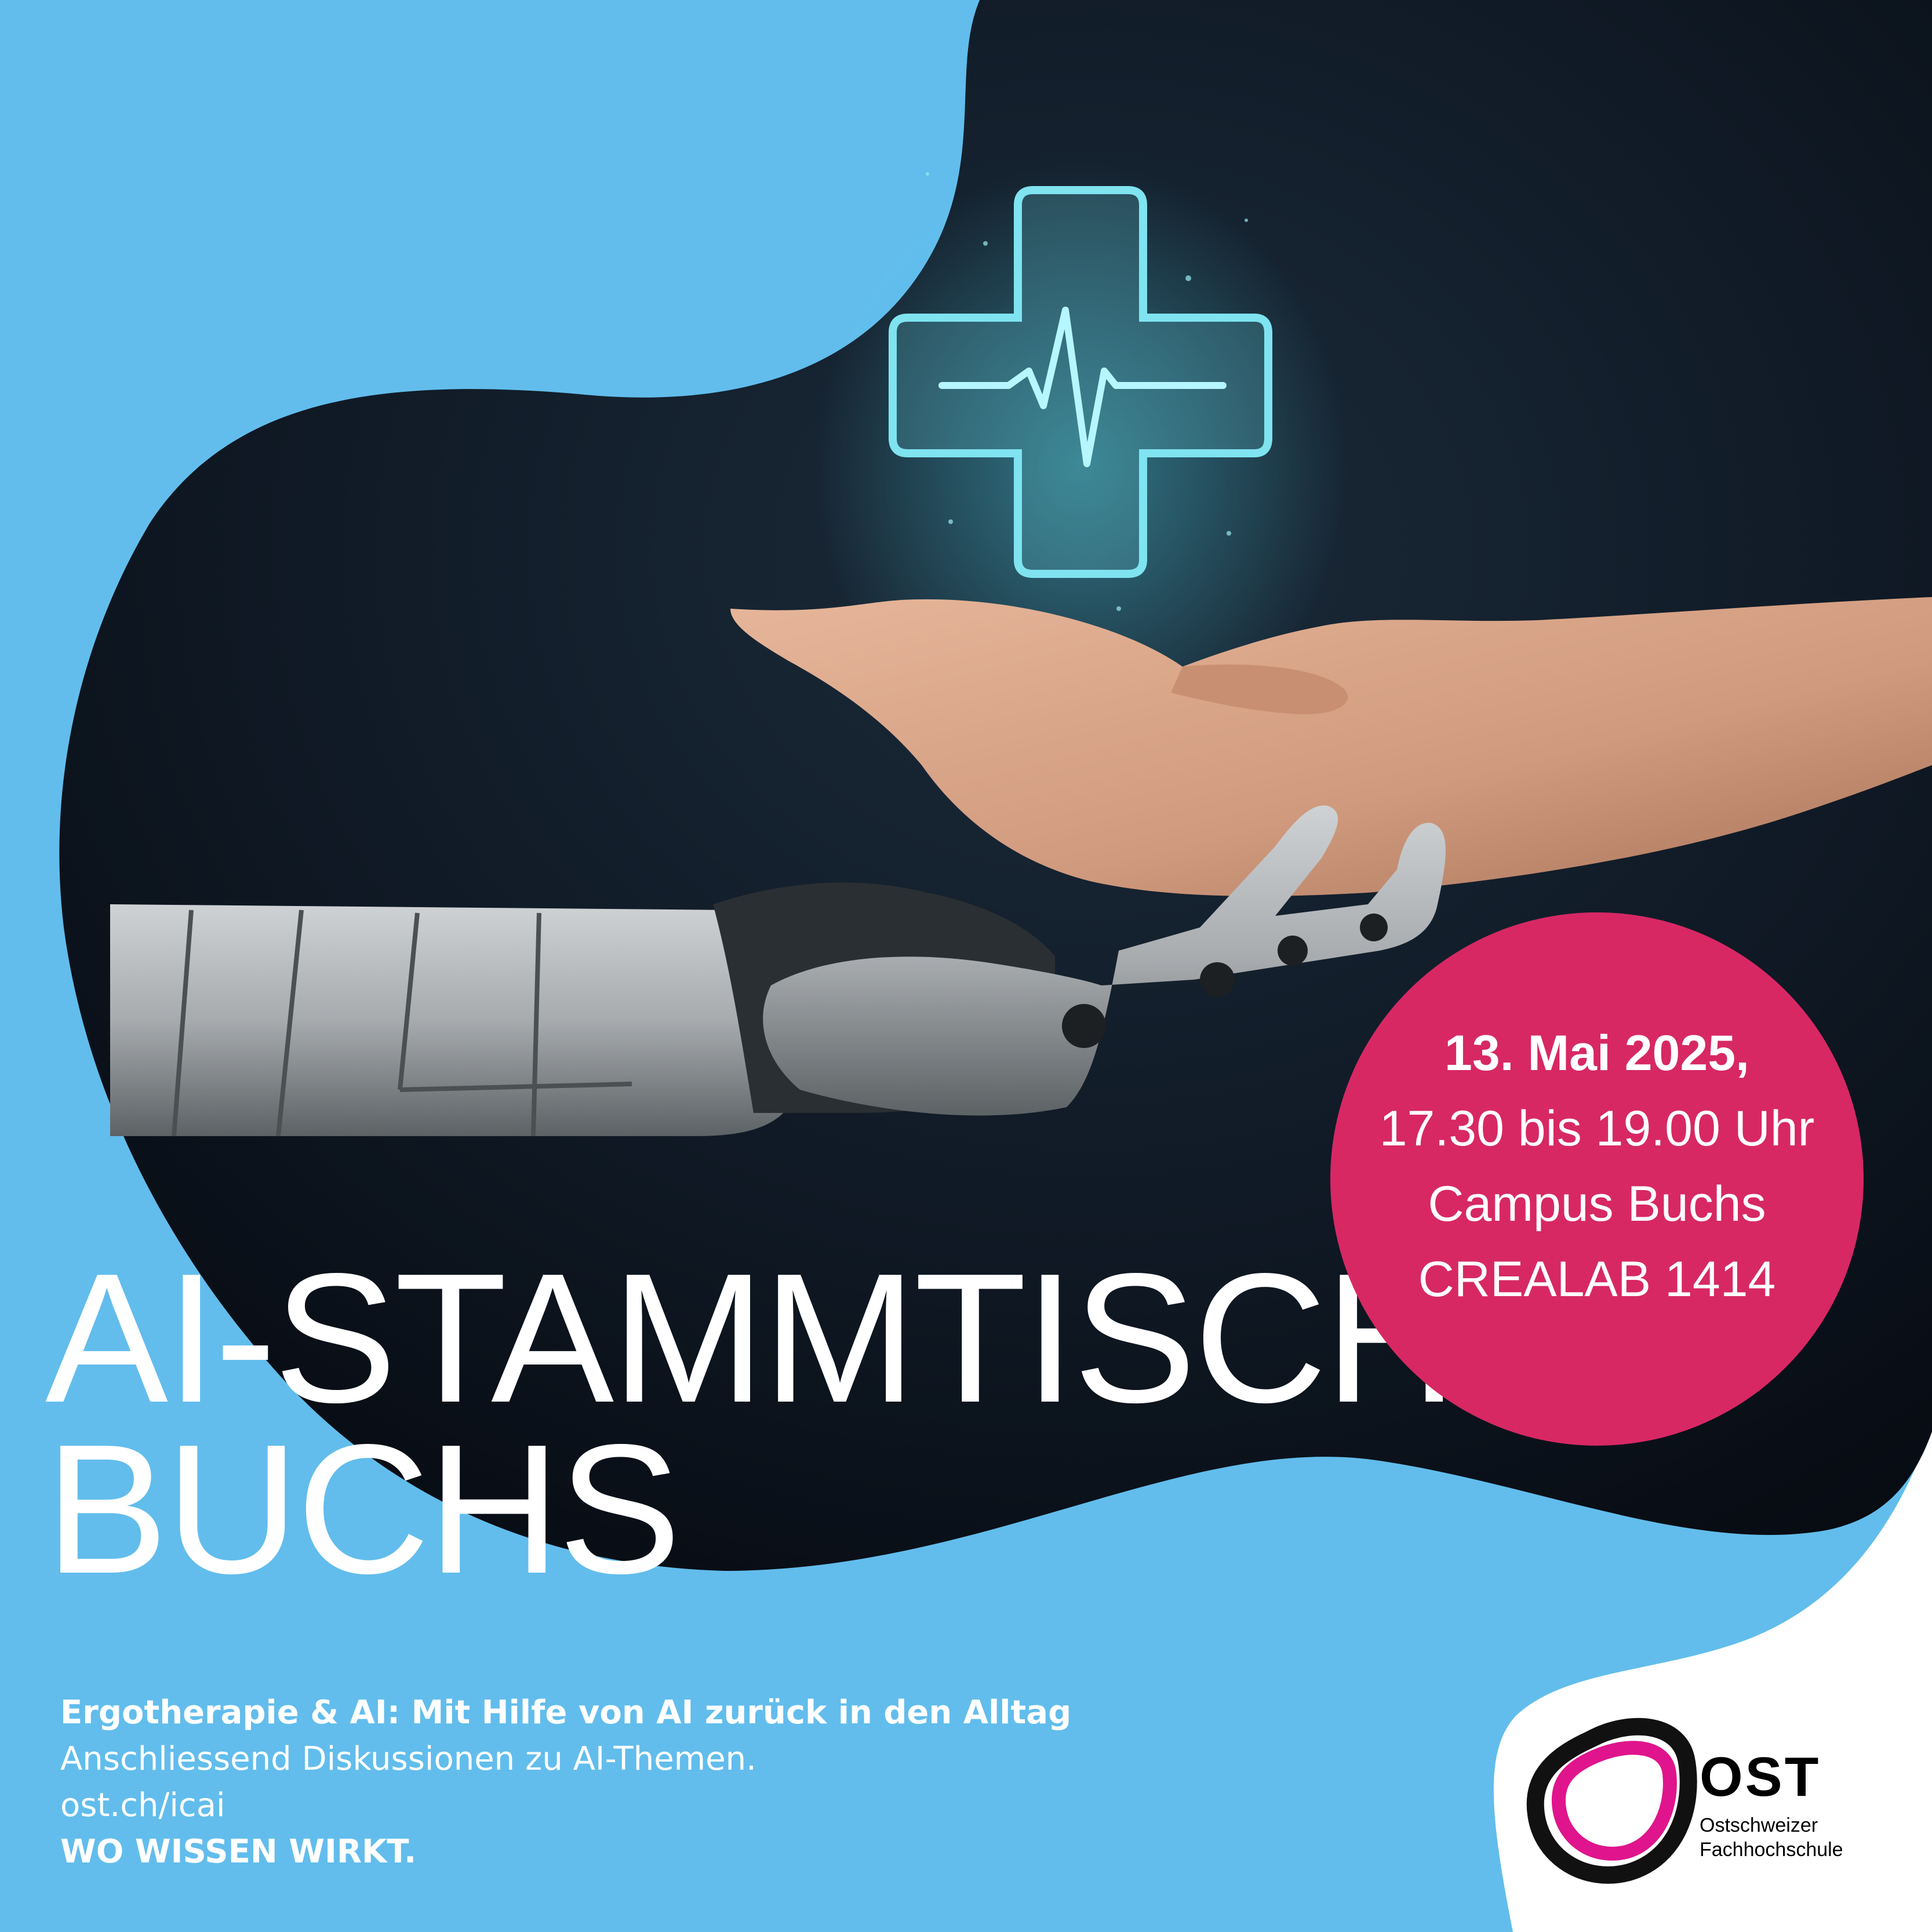  I want to click on logo-subtitle-line-2: Fachhochschule, so click(1772, 1850).